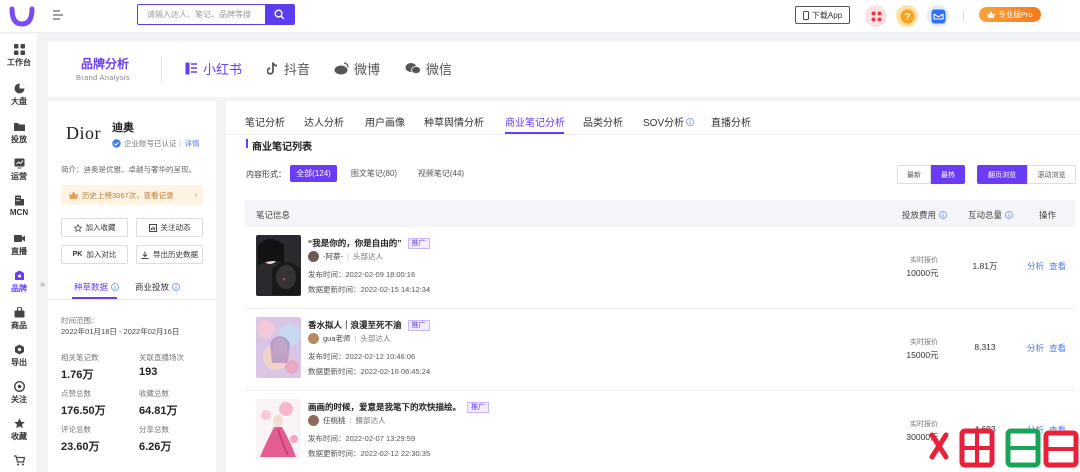 The width and height of the screenshot is (1080, 472). What do you see at coordinates (333, 256) in the screenshot?
I see `author-name: -阿萘-` at bounding box center [333, 256].